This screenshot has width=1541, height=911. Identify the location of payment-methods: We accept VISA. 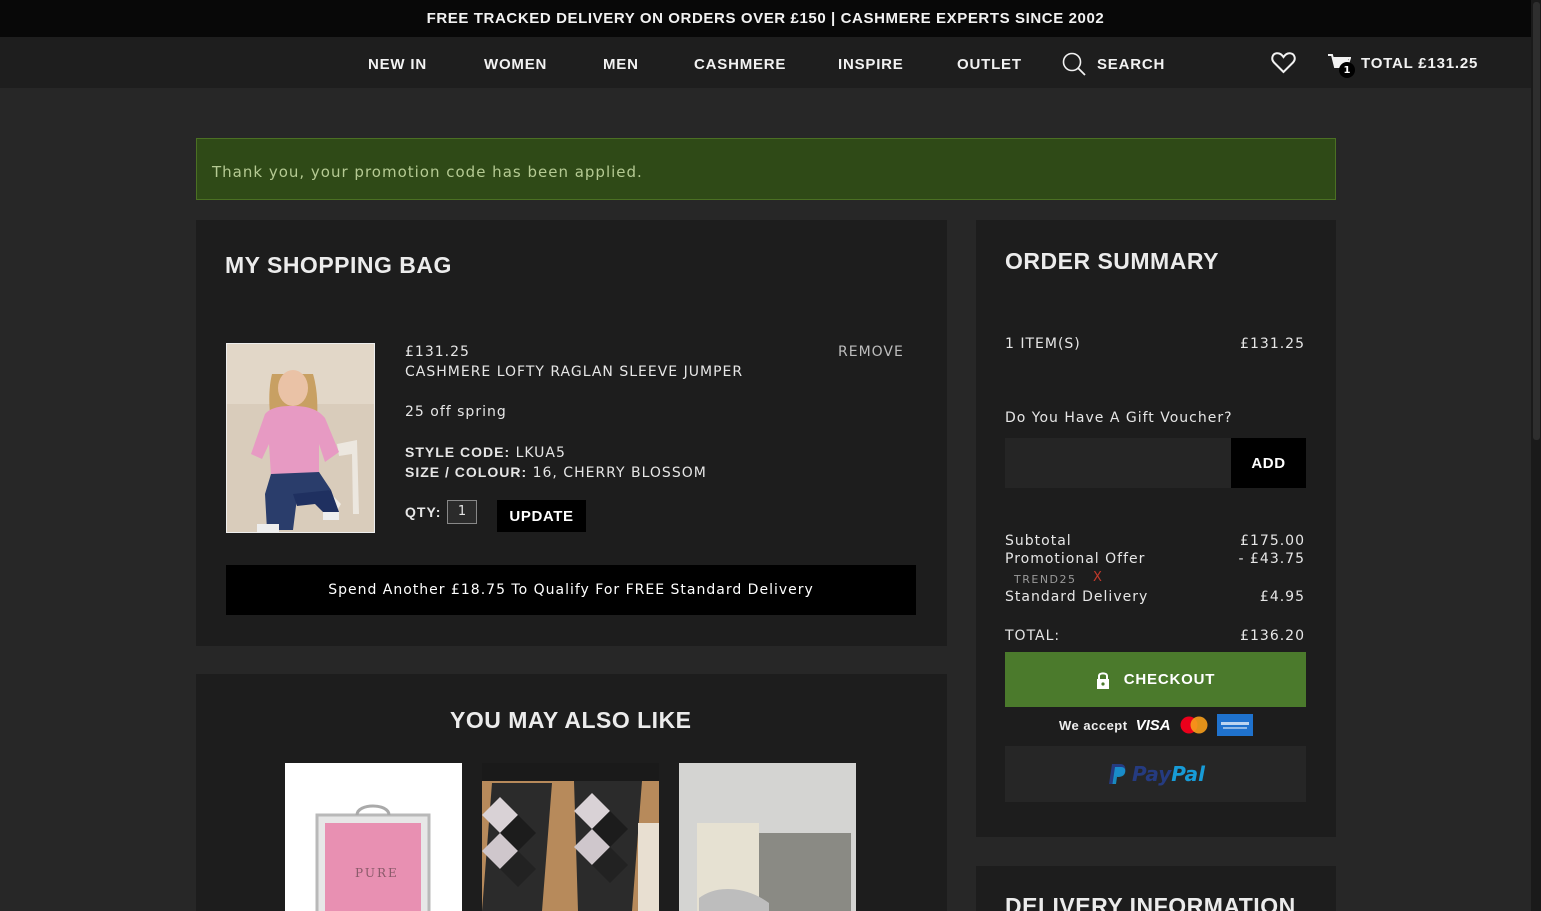
(1156, 725).